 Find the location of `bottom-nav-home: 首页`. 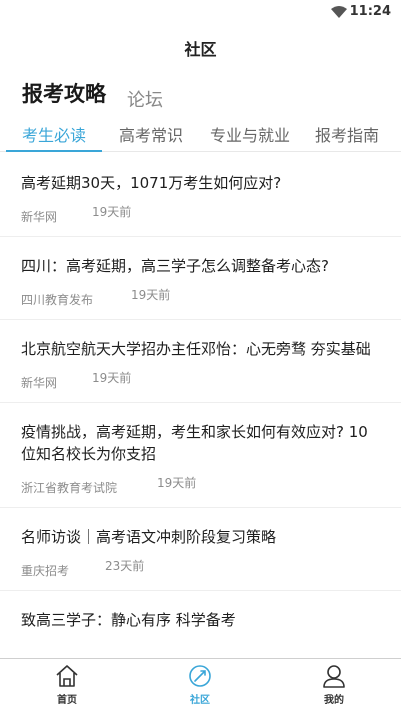

bottom-nav-home: 首页 is located at coordinates (67, 684).